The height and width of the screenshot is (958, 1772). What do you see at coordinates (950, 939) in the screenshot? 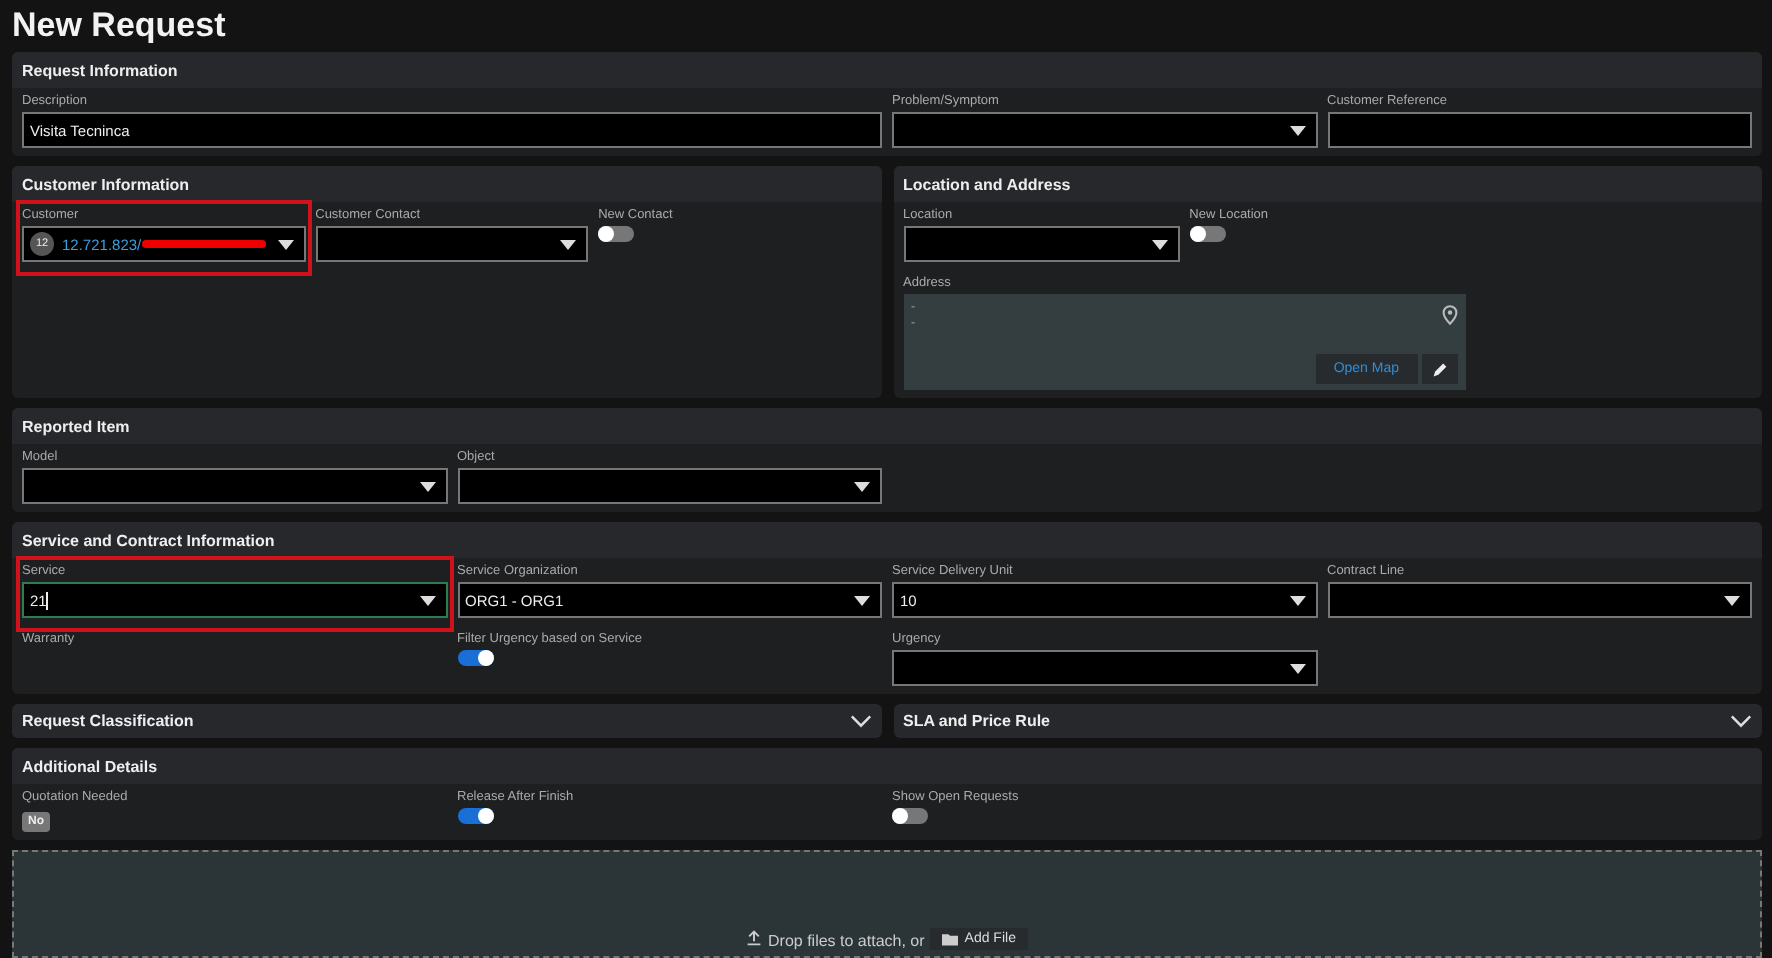
I see `folder-icon` at bounding box center [950, 939].